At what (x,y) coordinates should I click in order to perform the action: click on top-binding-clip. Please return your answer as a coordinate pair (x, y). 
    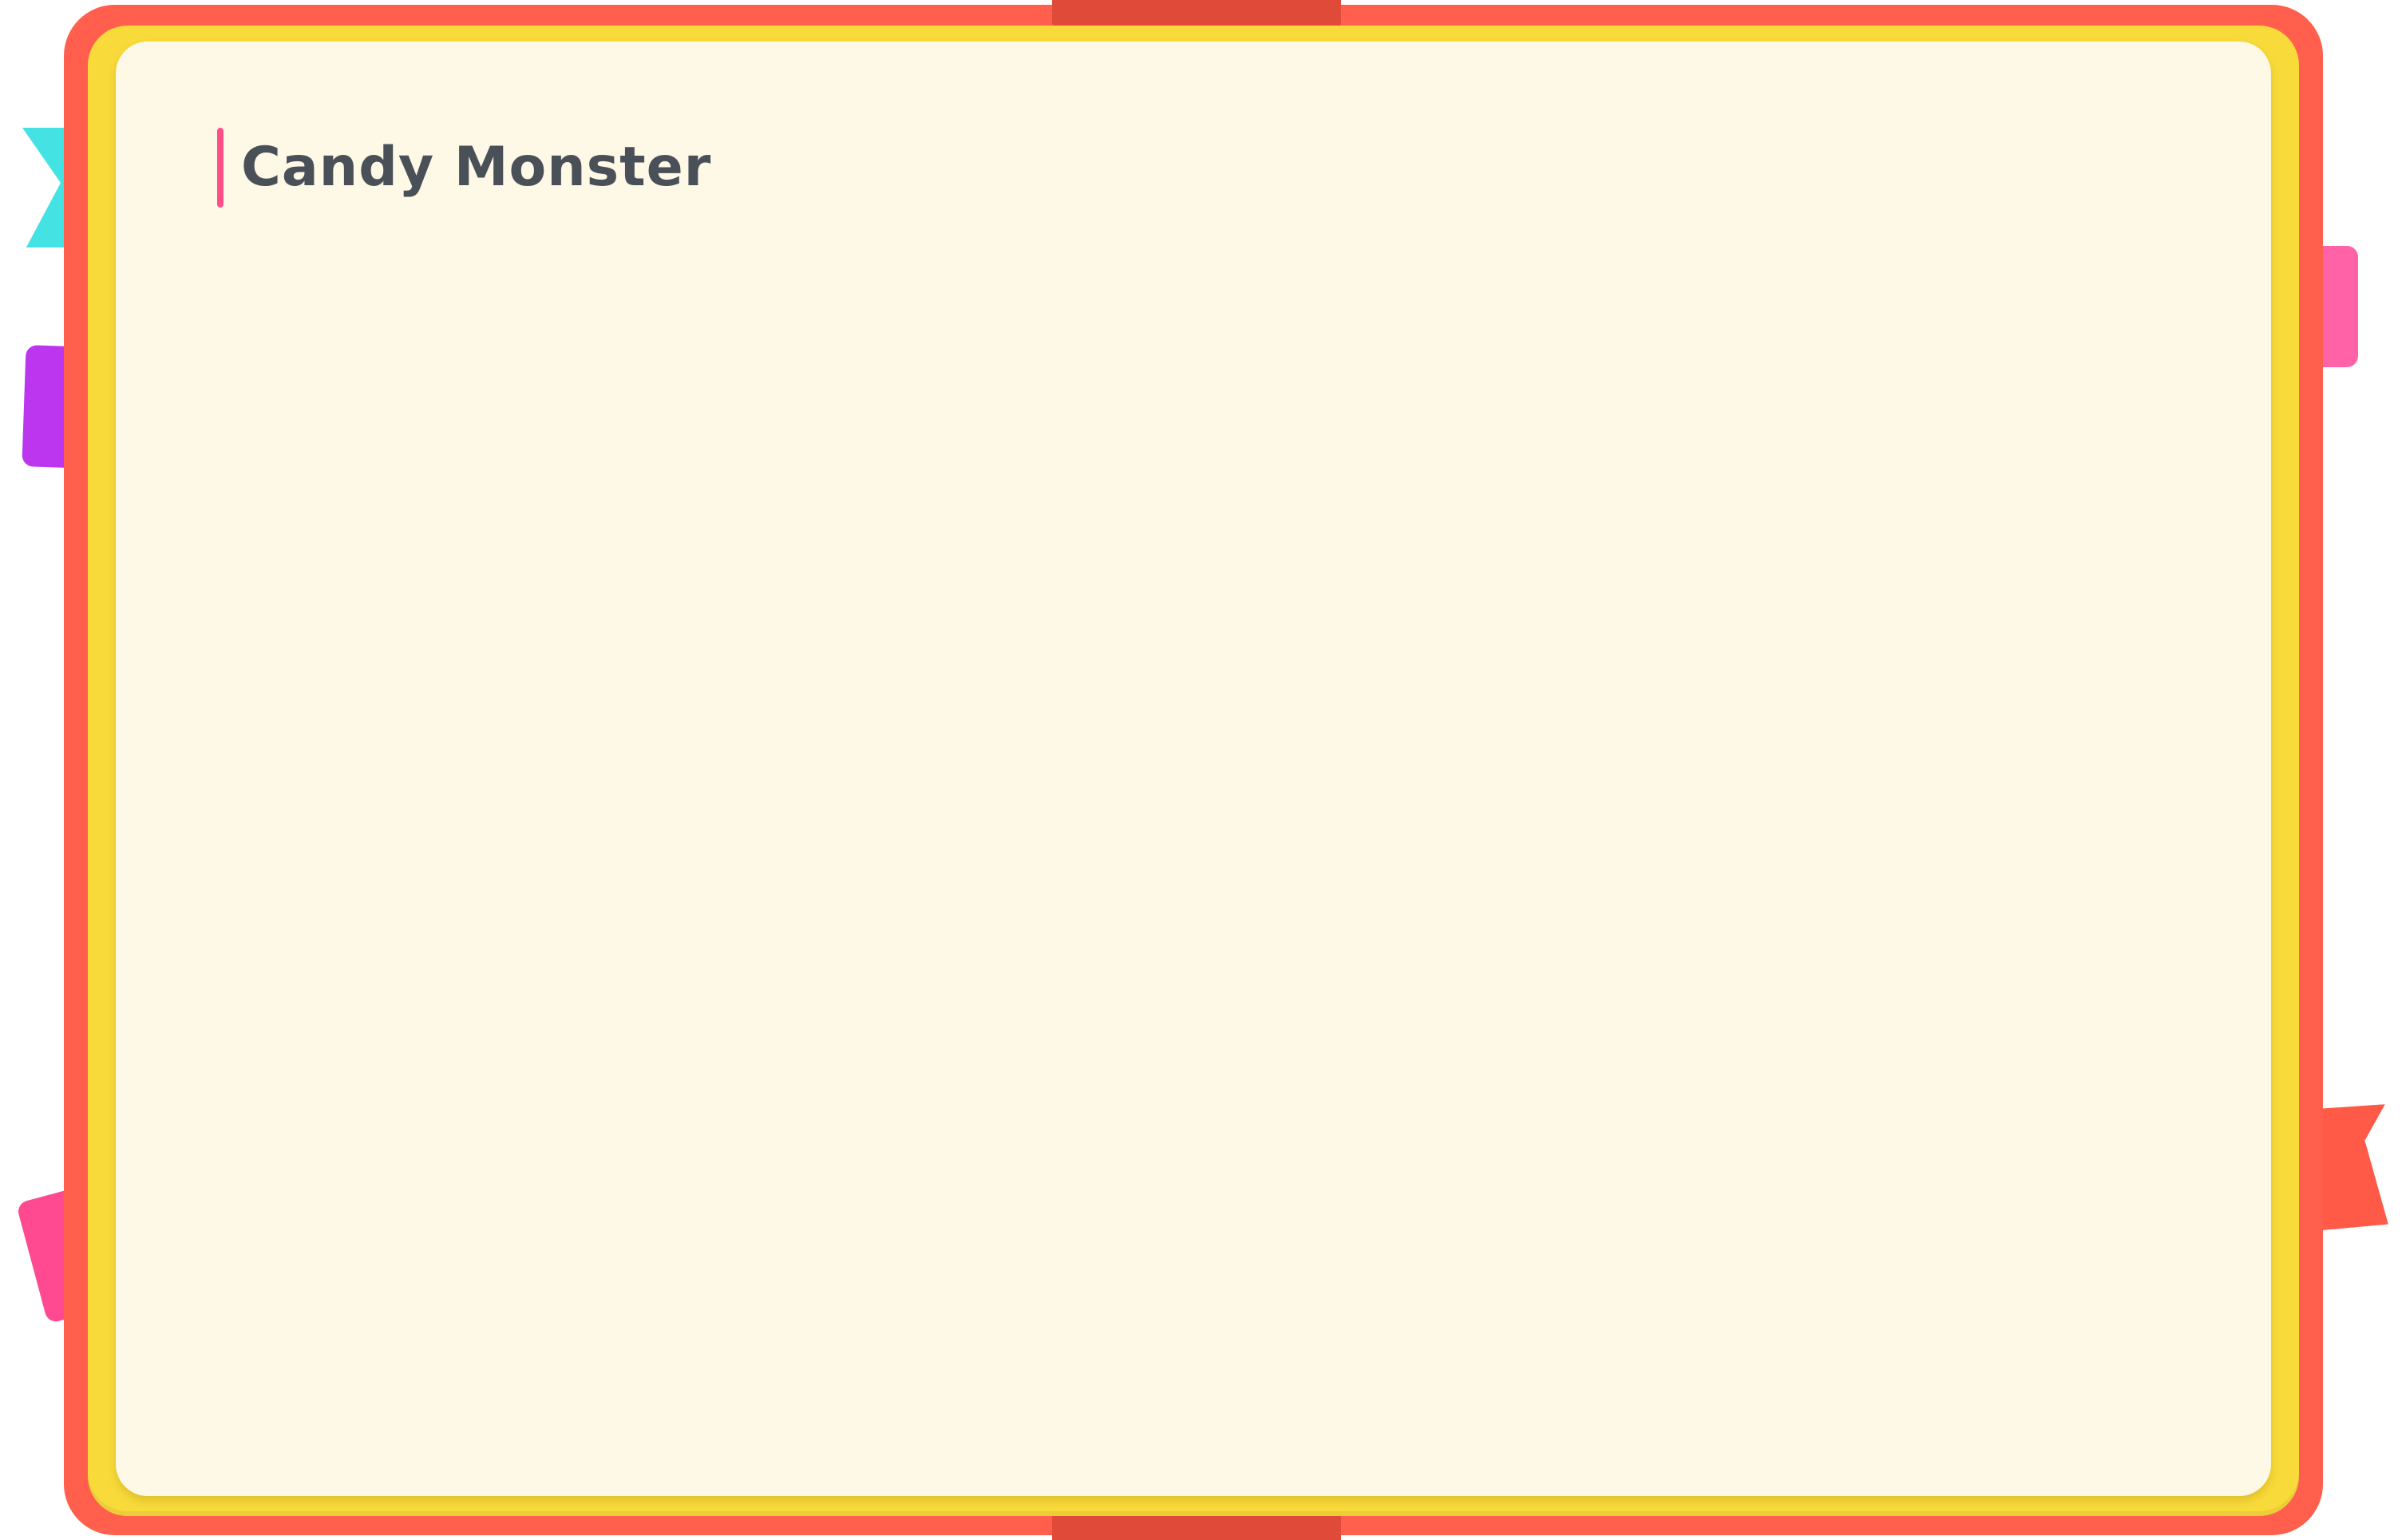
    Looking at the image, I should click on (1197, 13).